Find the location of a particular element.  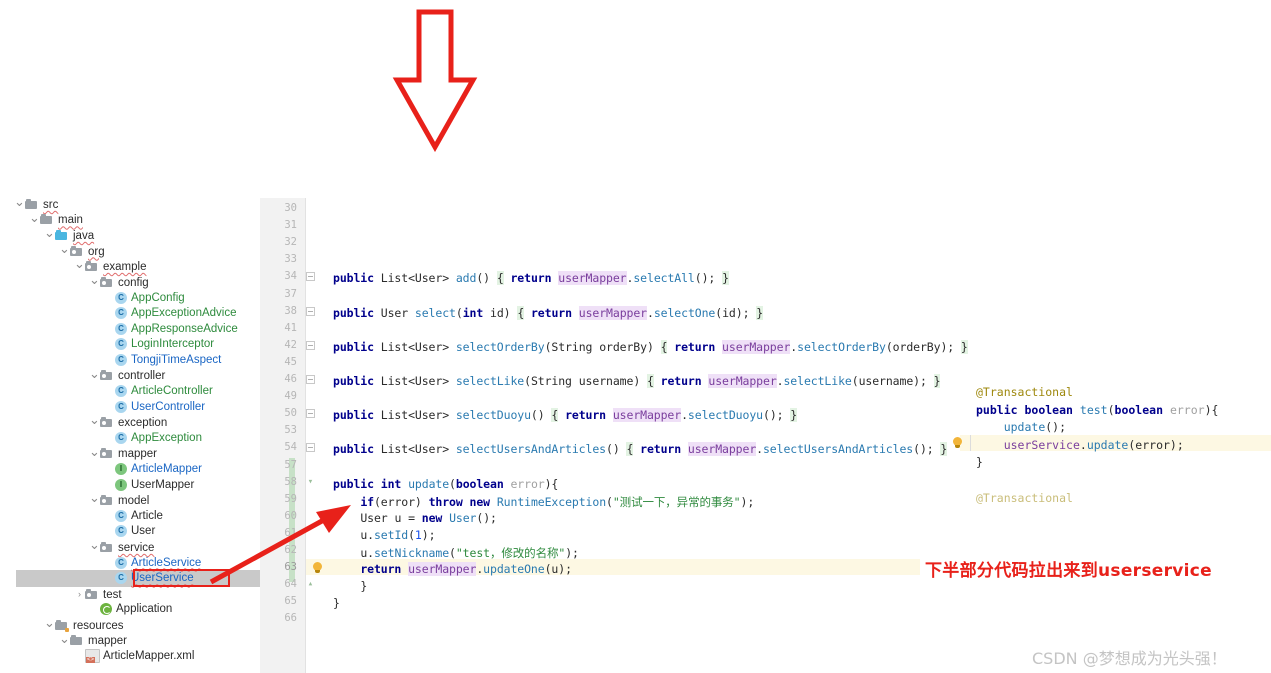

tree-item-label: config is located at coordinates (133, 282).